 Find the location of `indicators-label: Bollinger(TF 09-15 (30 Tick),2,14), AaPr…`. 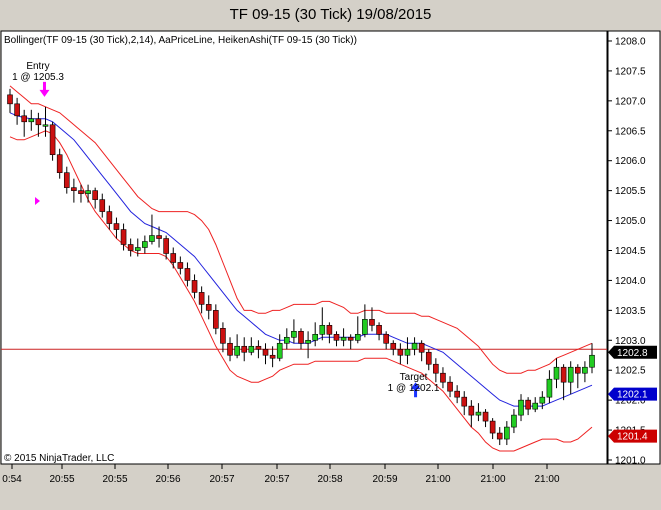

indicators-label: Bollinger(TF 09-15 (30 Tick),2,14), AaPr… is located at coordinates (180, 40).